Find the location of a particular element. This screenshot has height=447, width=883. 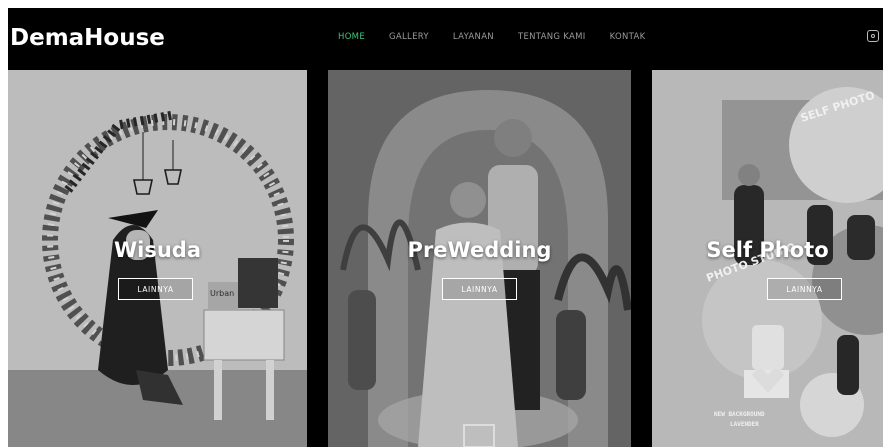

nav-item-layanan: LAYANAN is located at coordinates (473, 37).